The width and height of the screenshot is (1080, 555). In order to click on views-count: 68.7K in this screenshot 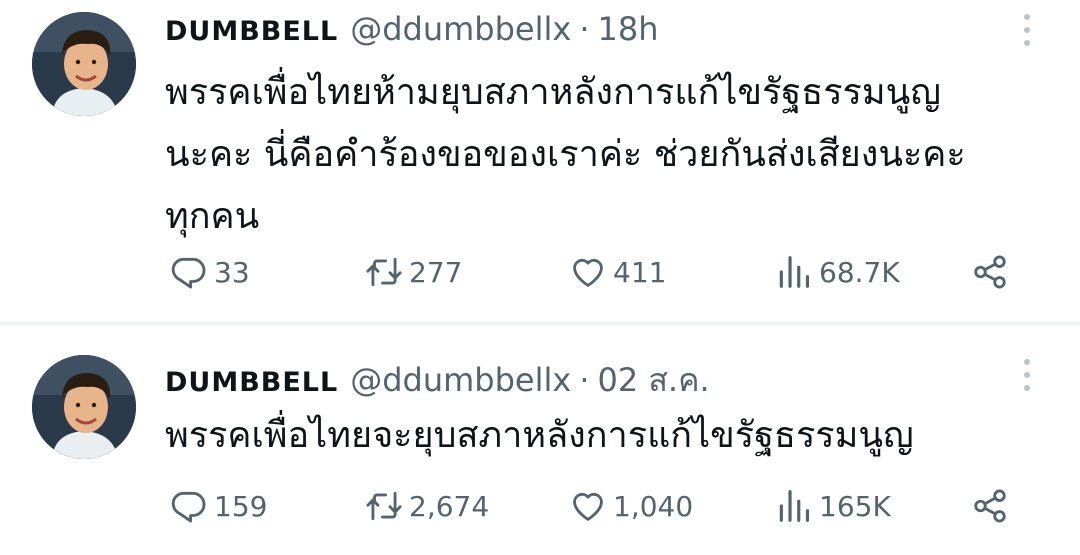, I will do `click(859, 272)`.